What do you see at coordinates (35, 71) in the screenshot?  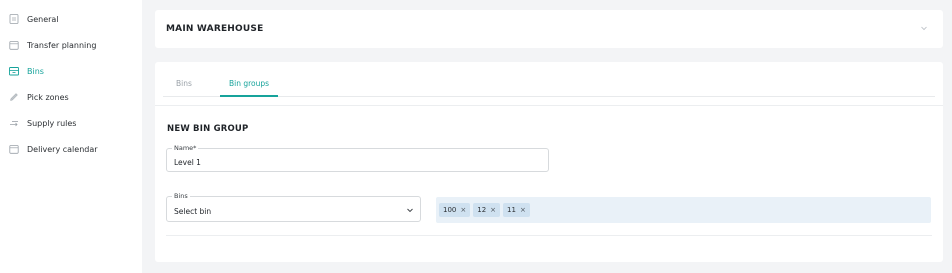 I see `sidebar-item-label: Bins` at bounding box center [35, 71].